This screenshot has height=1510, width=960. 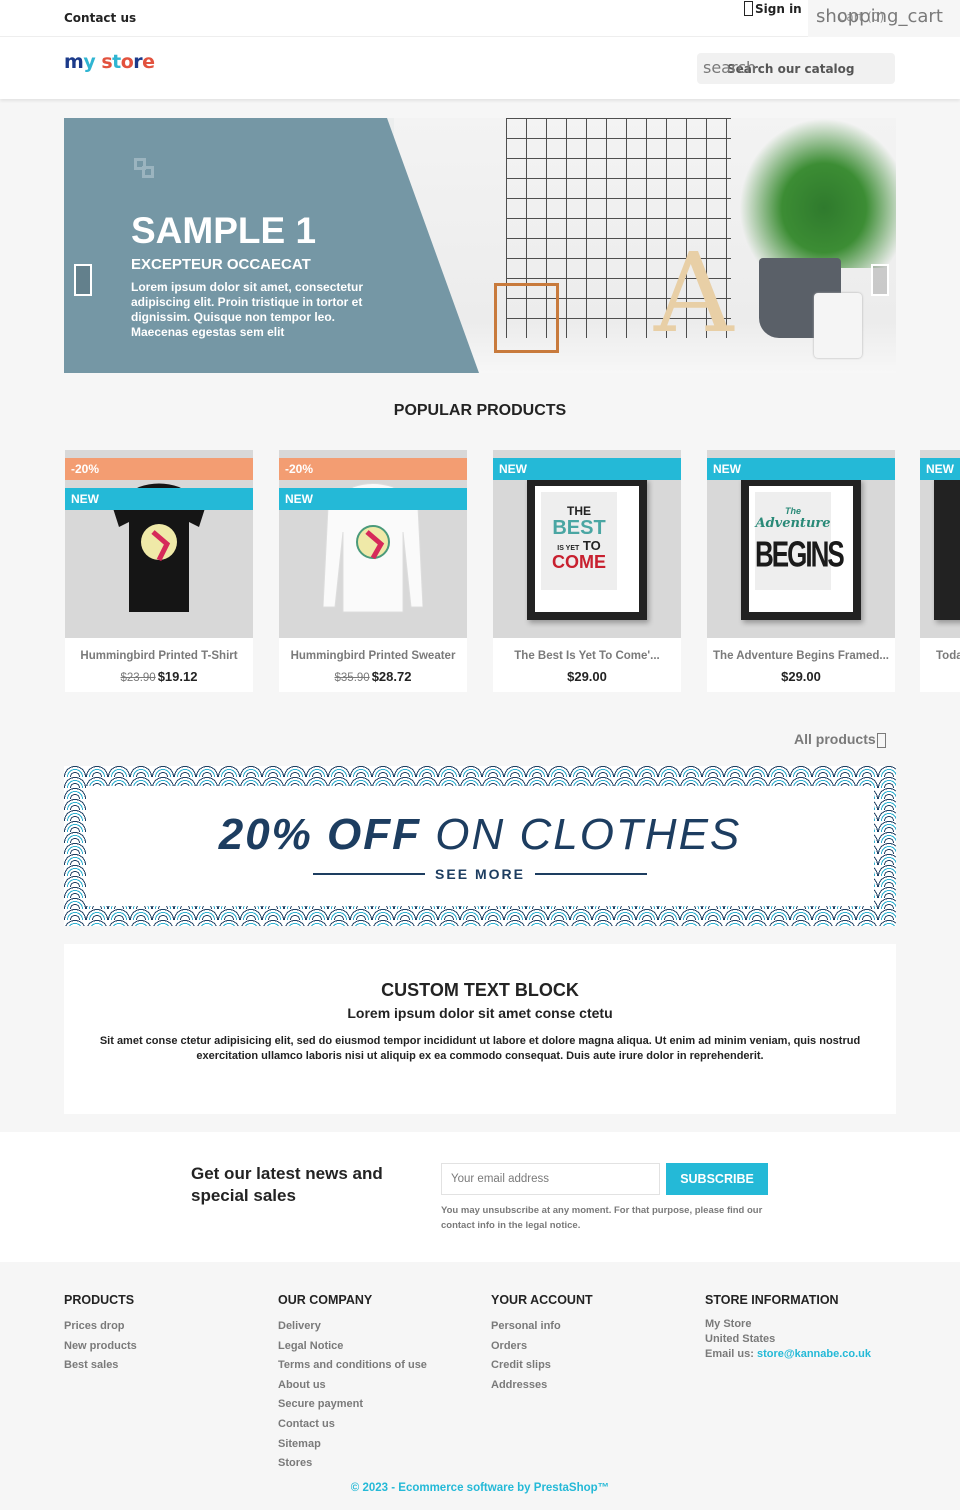 I want to click on all-products-link: All products, so click(x=840, y=738).